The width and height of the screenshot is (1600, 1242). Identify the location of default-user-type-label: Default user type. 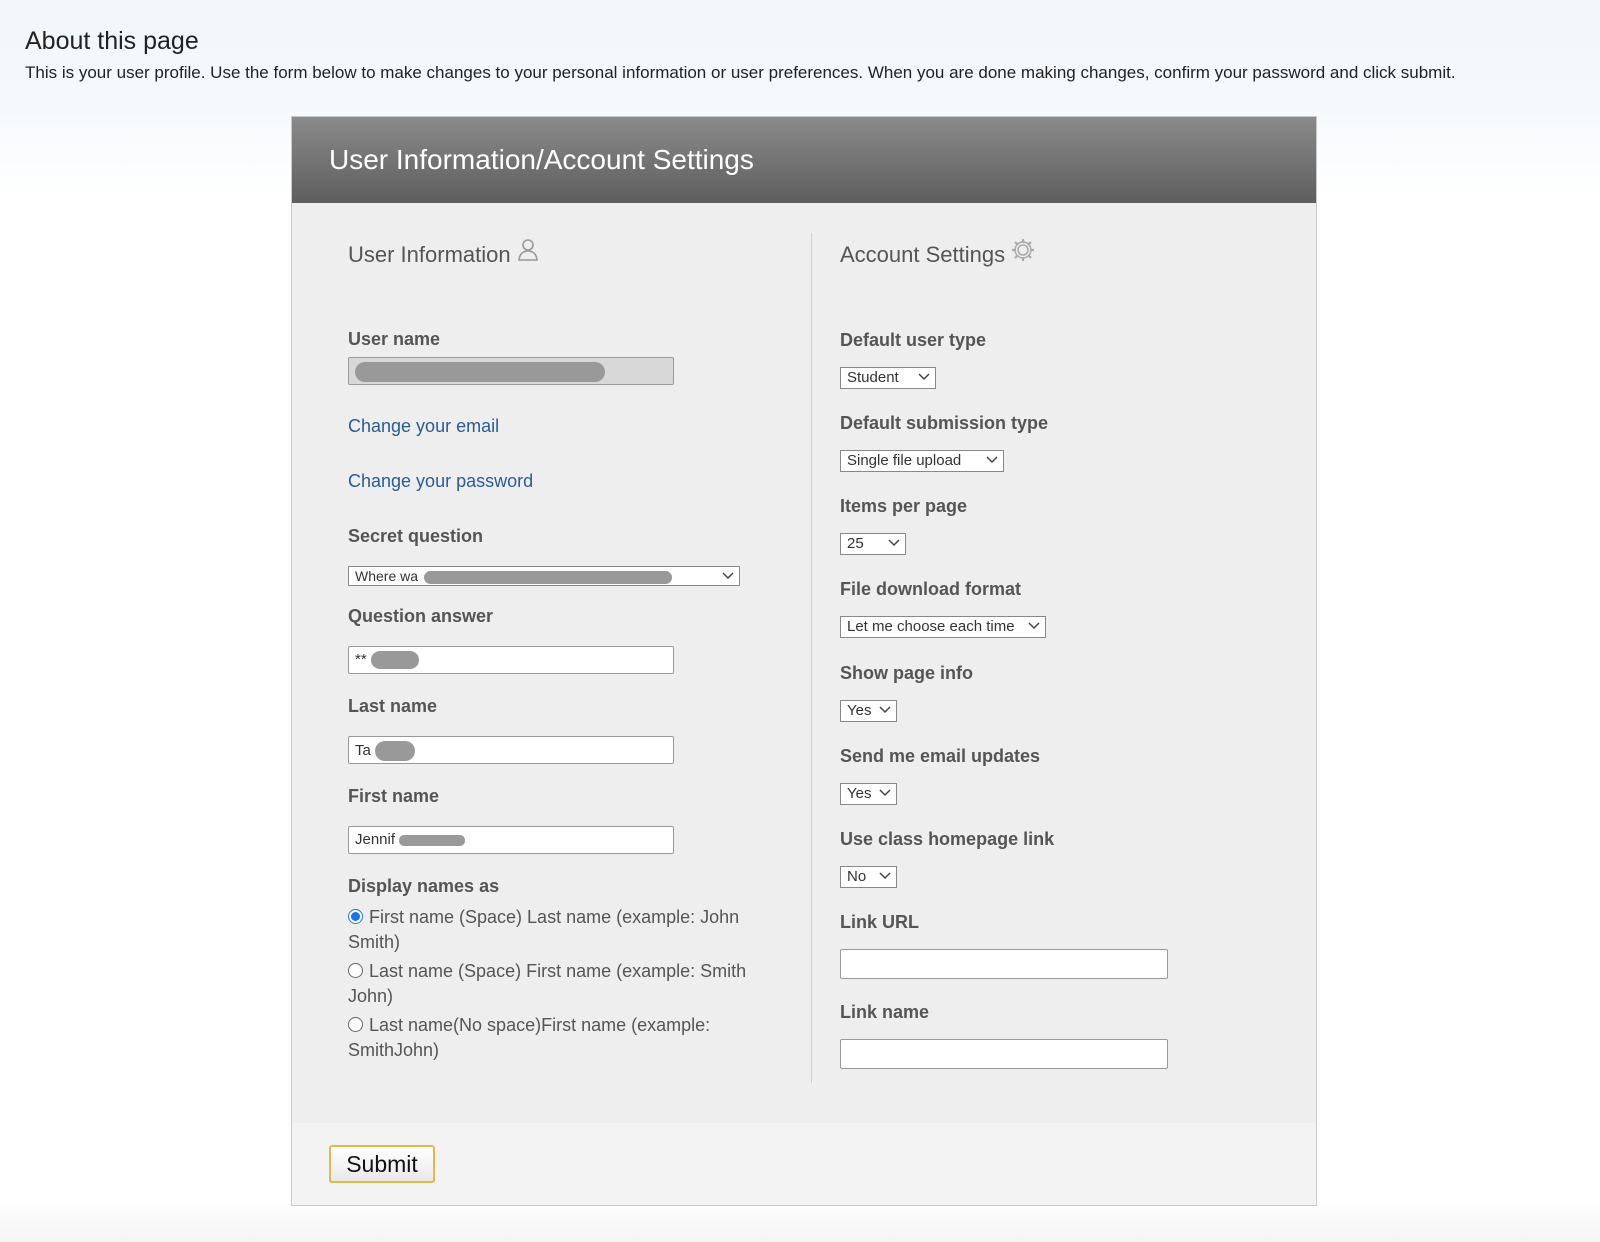
(913, 340).